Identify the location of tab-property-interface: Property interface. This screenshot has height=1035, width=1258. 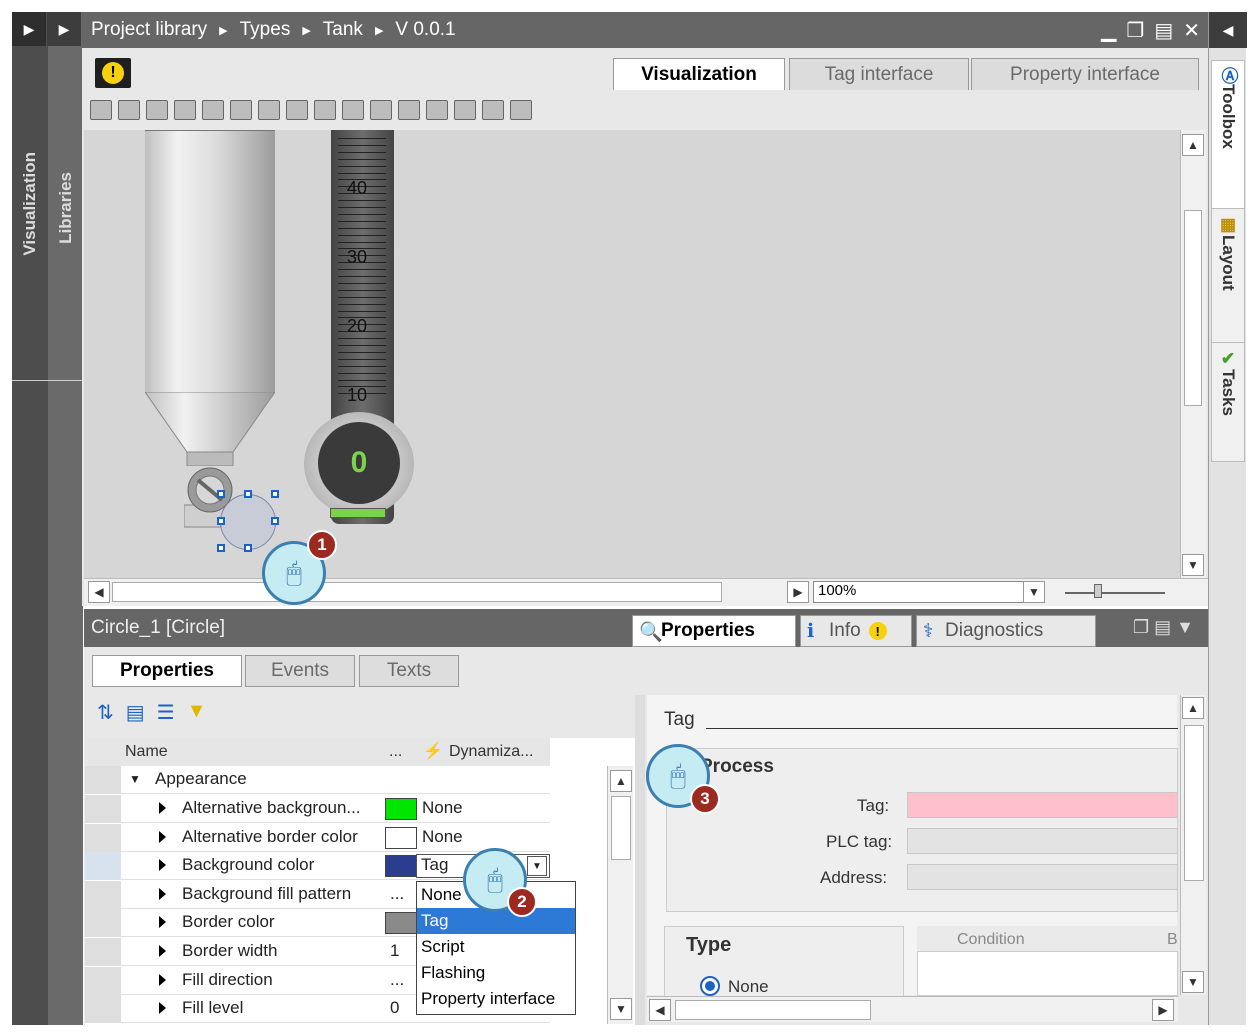
(1085, 74).